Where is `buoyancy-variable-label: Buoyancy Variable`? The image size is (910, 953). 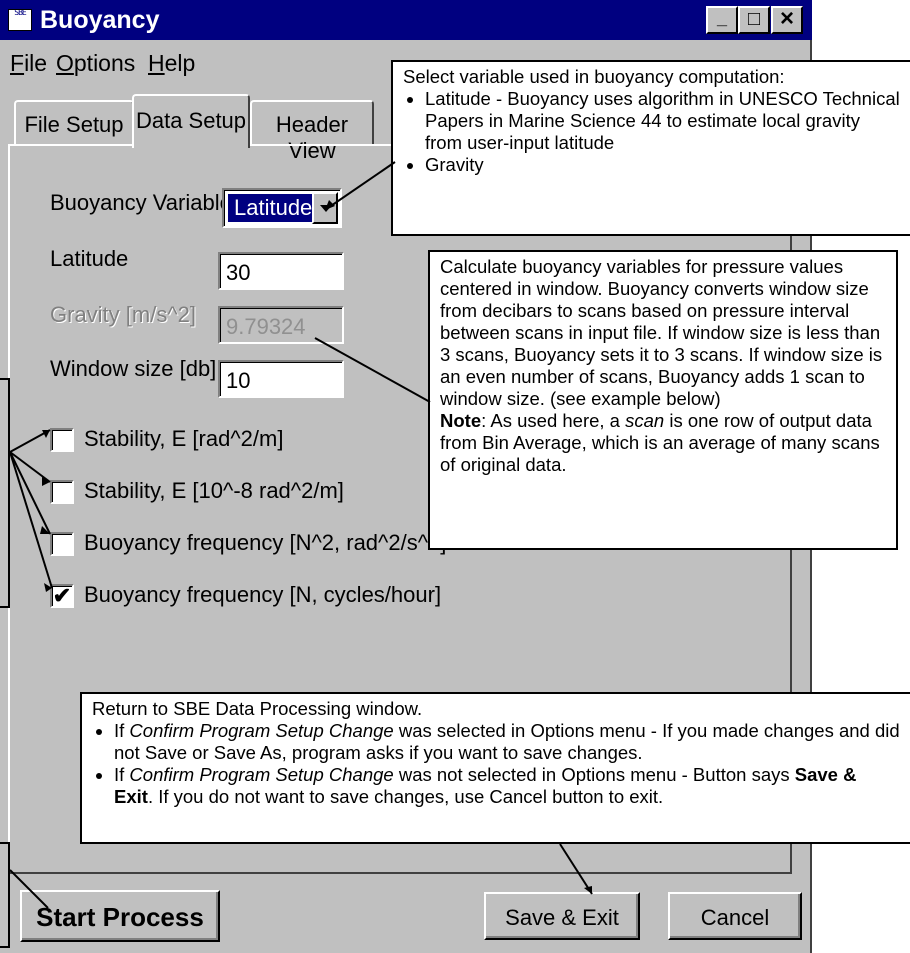
buoyancy-variable-label: Buoyancy Variable is located at coordinates (141, 202).